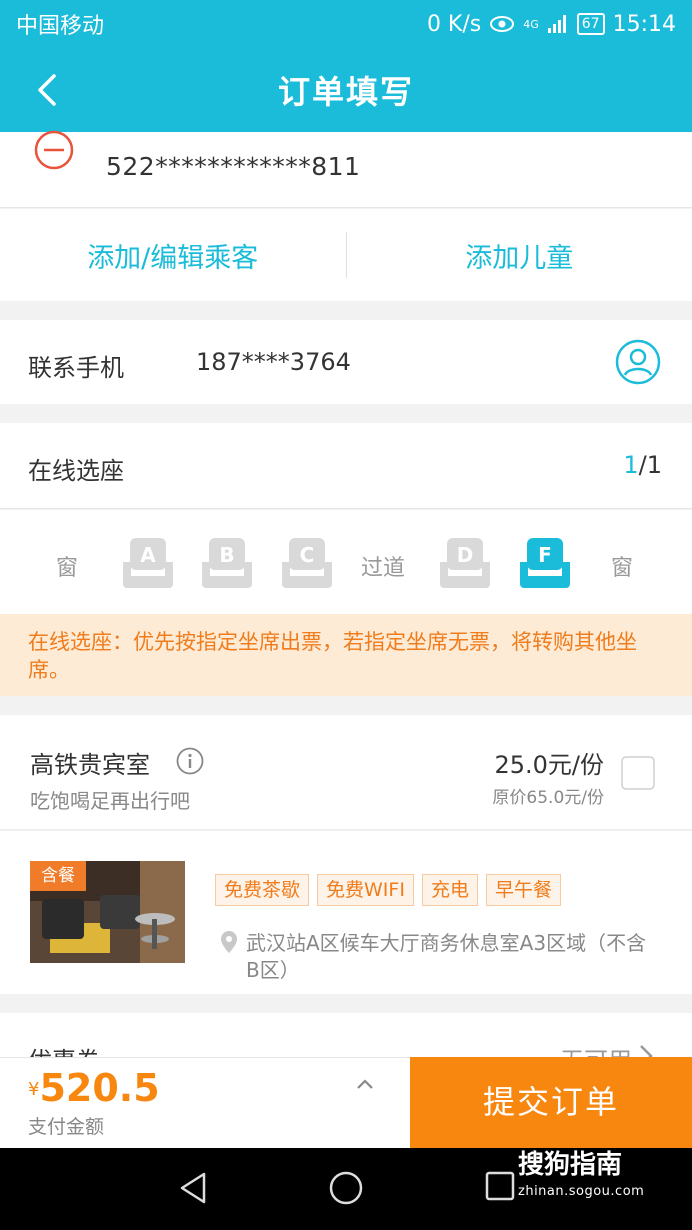  Describe the element at coordinates (173, 255) in the screenshot. I see `add-edit-passenger-button: 添加/编辑乘客` at that location.